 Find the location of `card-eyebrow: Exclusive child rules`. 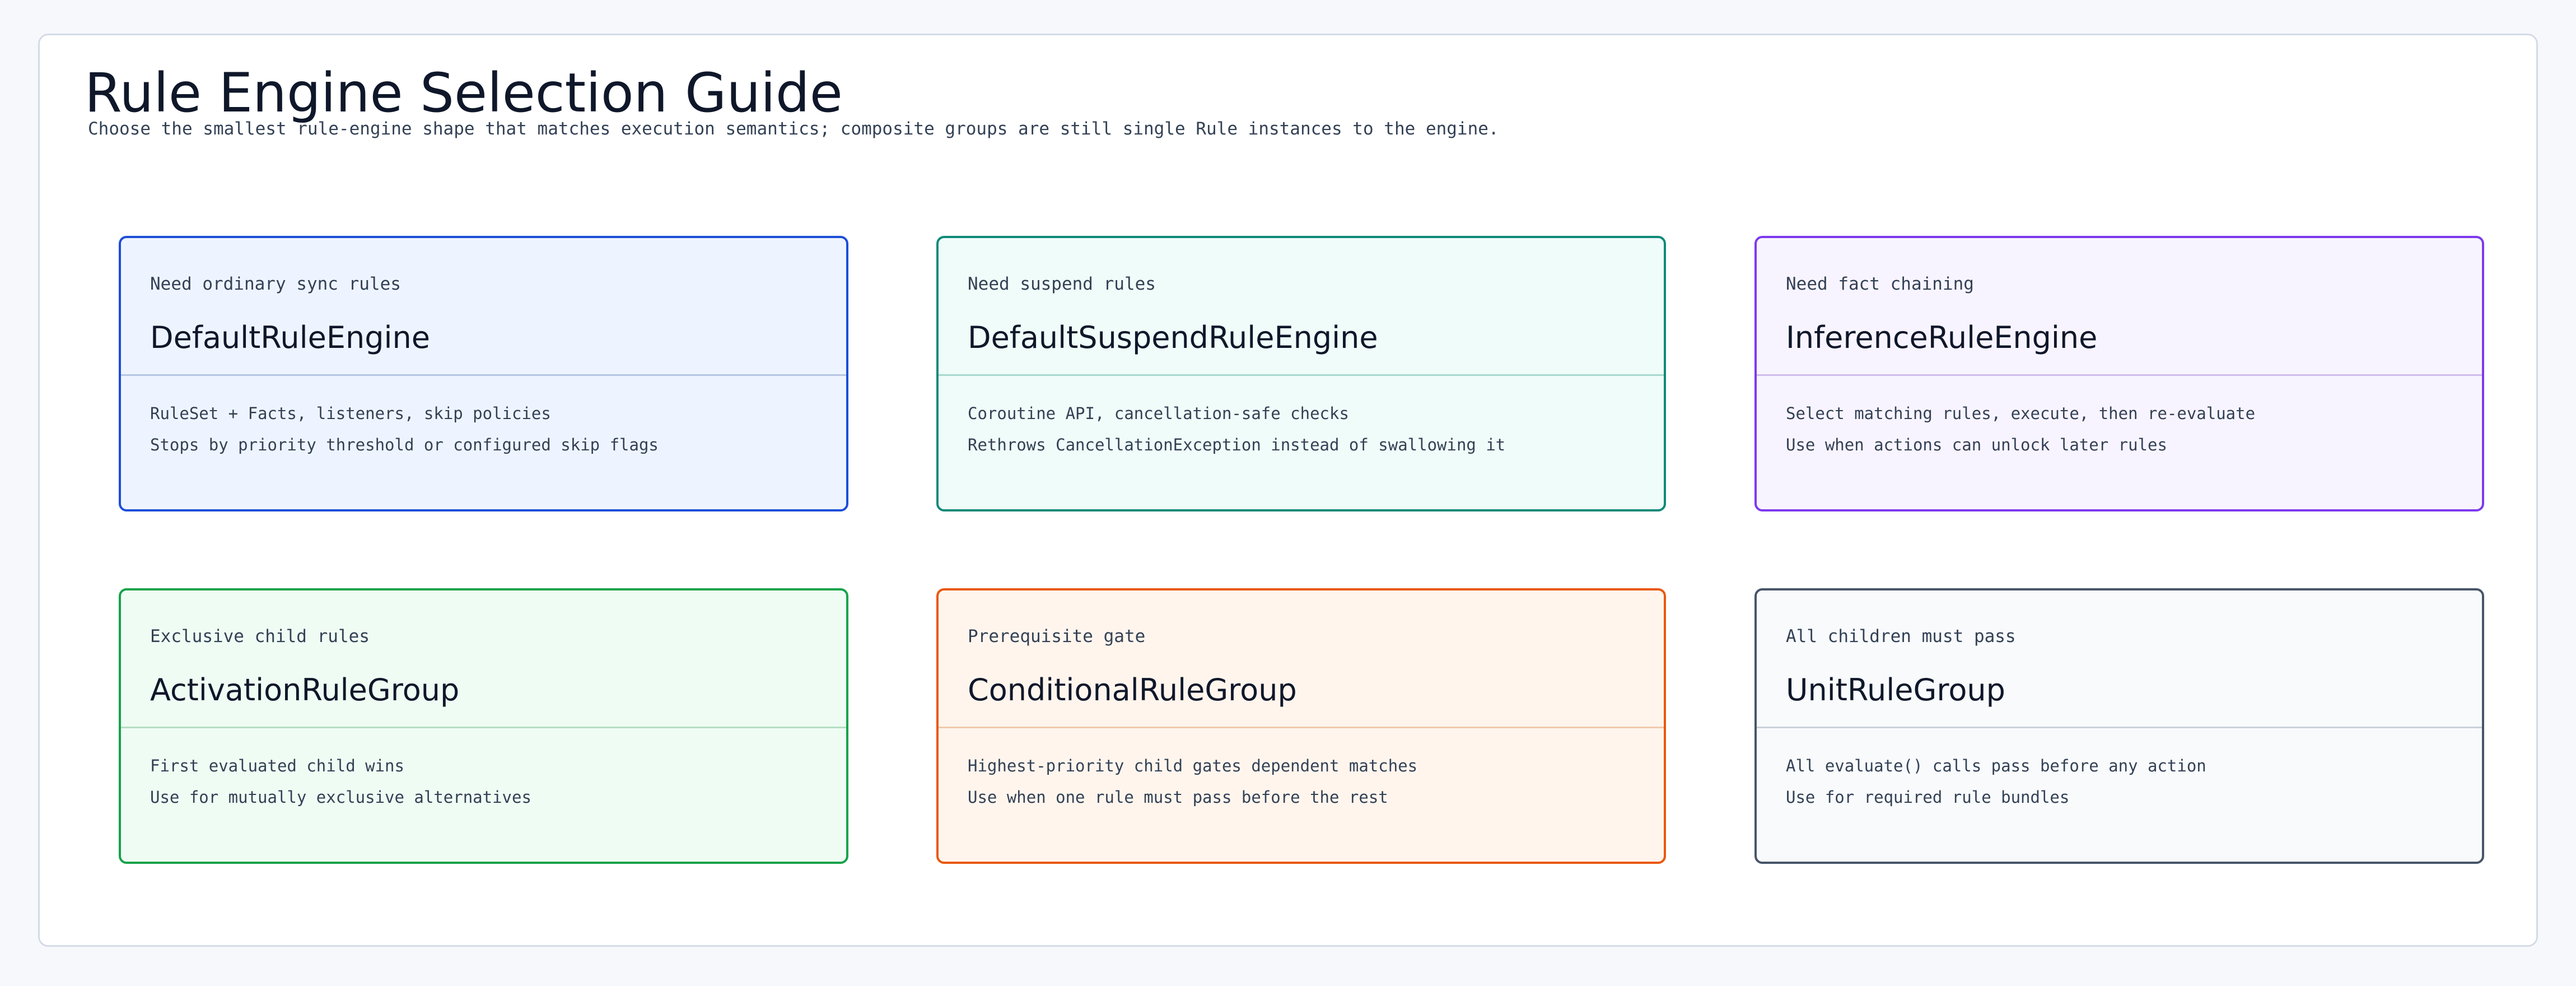

card-eyebrow: Exclusive child rules is located at coordinates (260, 636).